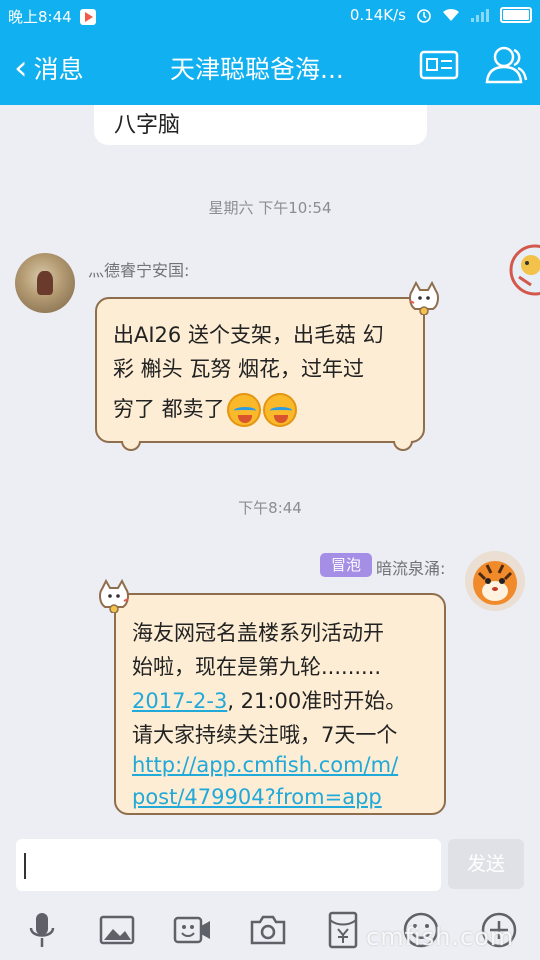 This screenshot has width=540, height=960. What do you see at coordinates (169, 409) in the screenshot?
I see `message-text: 穷了 都卖了` at bounding box center [169, 409].